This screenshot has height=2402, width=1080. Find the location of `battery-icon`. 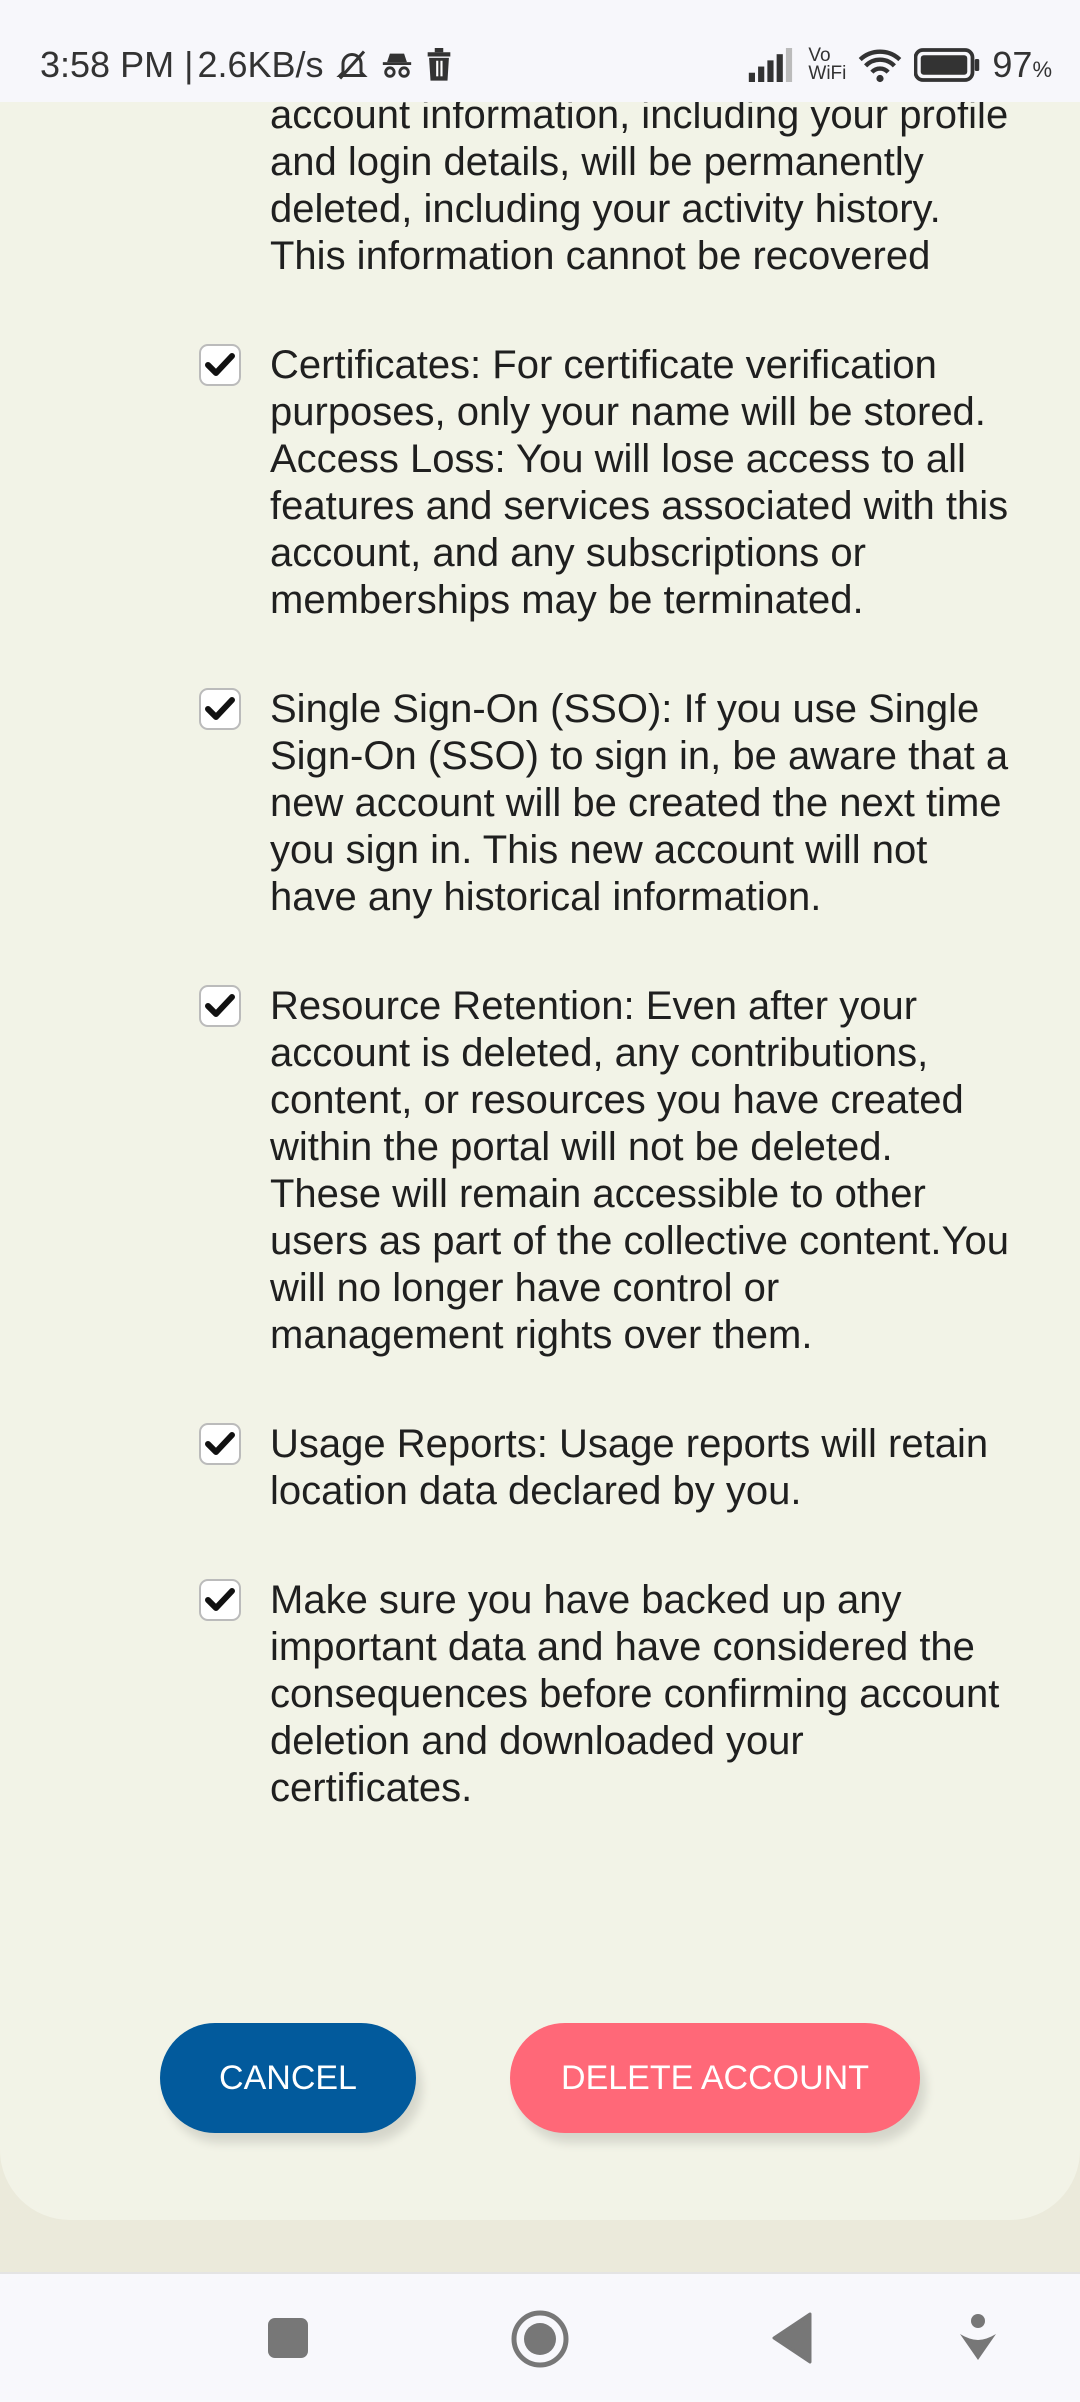

battery-icon is located at coordinates (947, 65).